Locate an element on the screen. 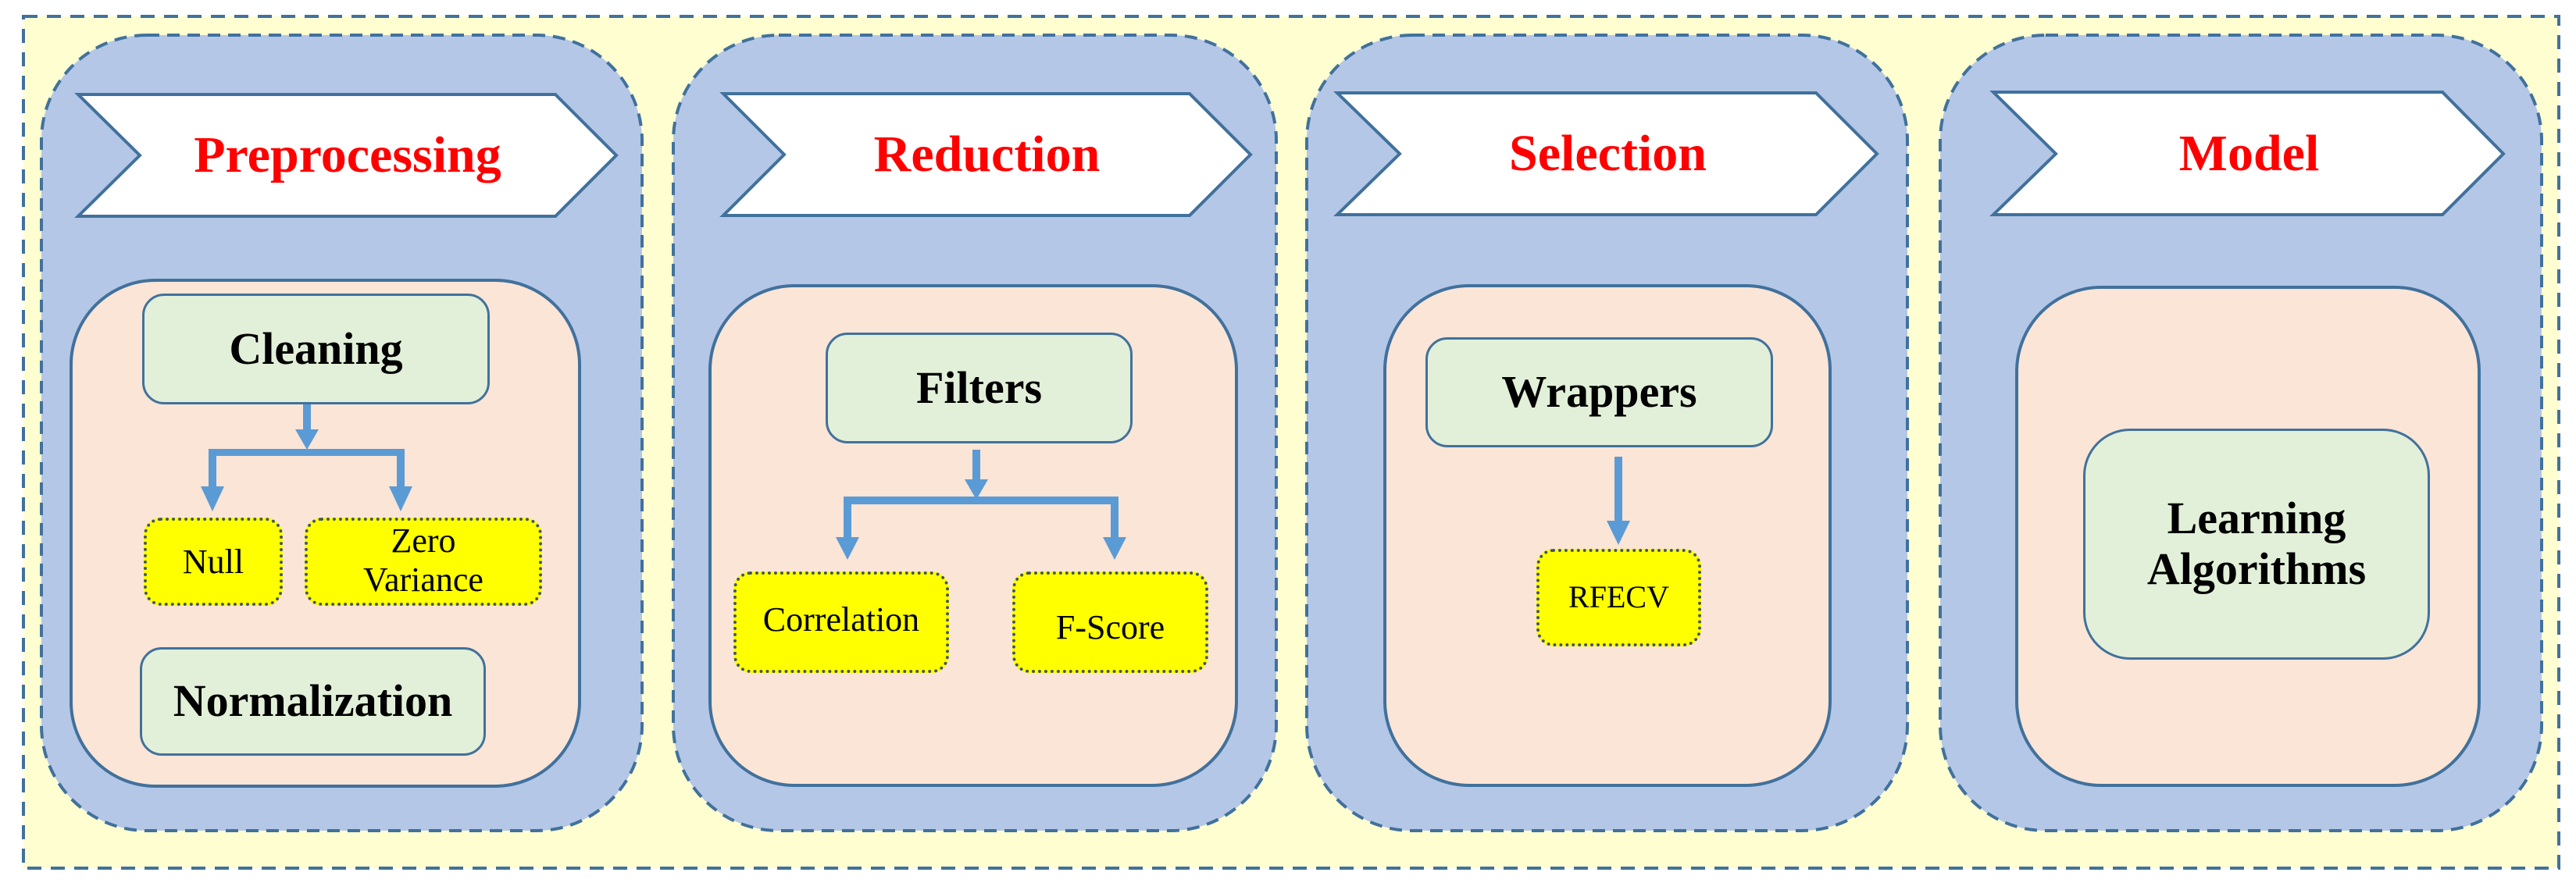 Image resolution: width=2576 pixels, height=890 pixels. technique-box-rfecv: RFECV is located at coordinates (1618, 597).